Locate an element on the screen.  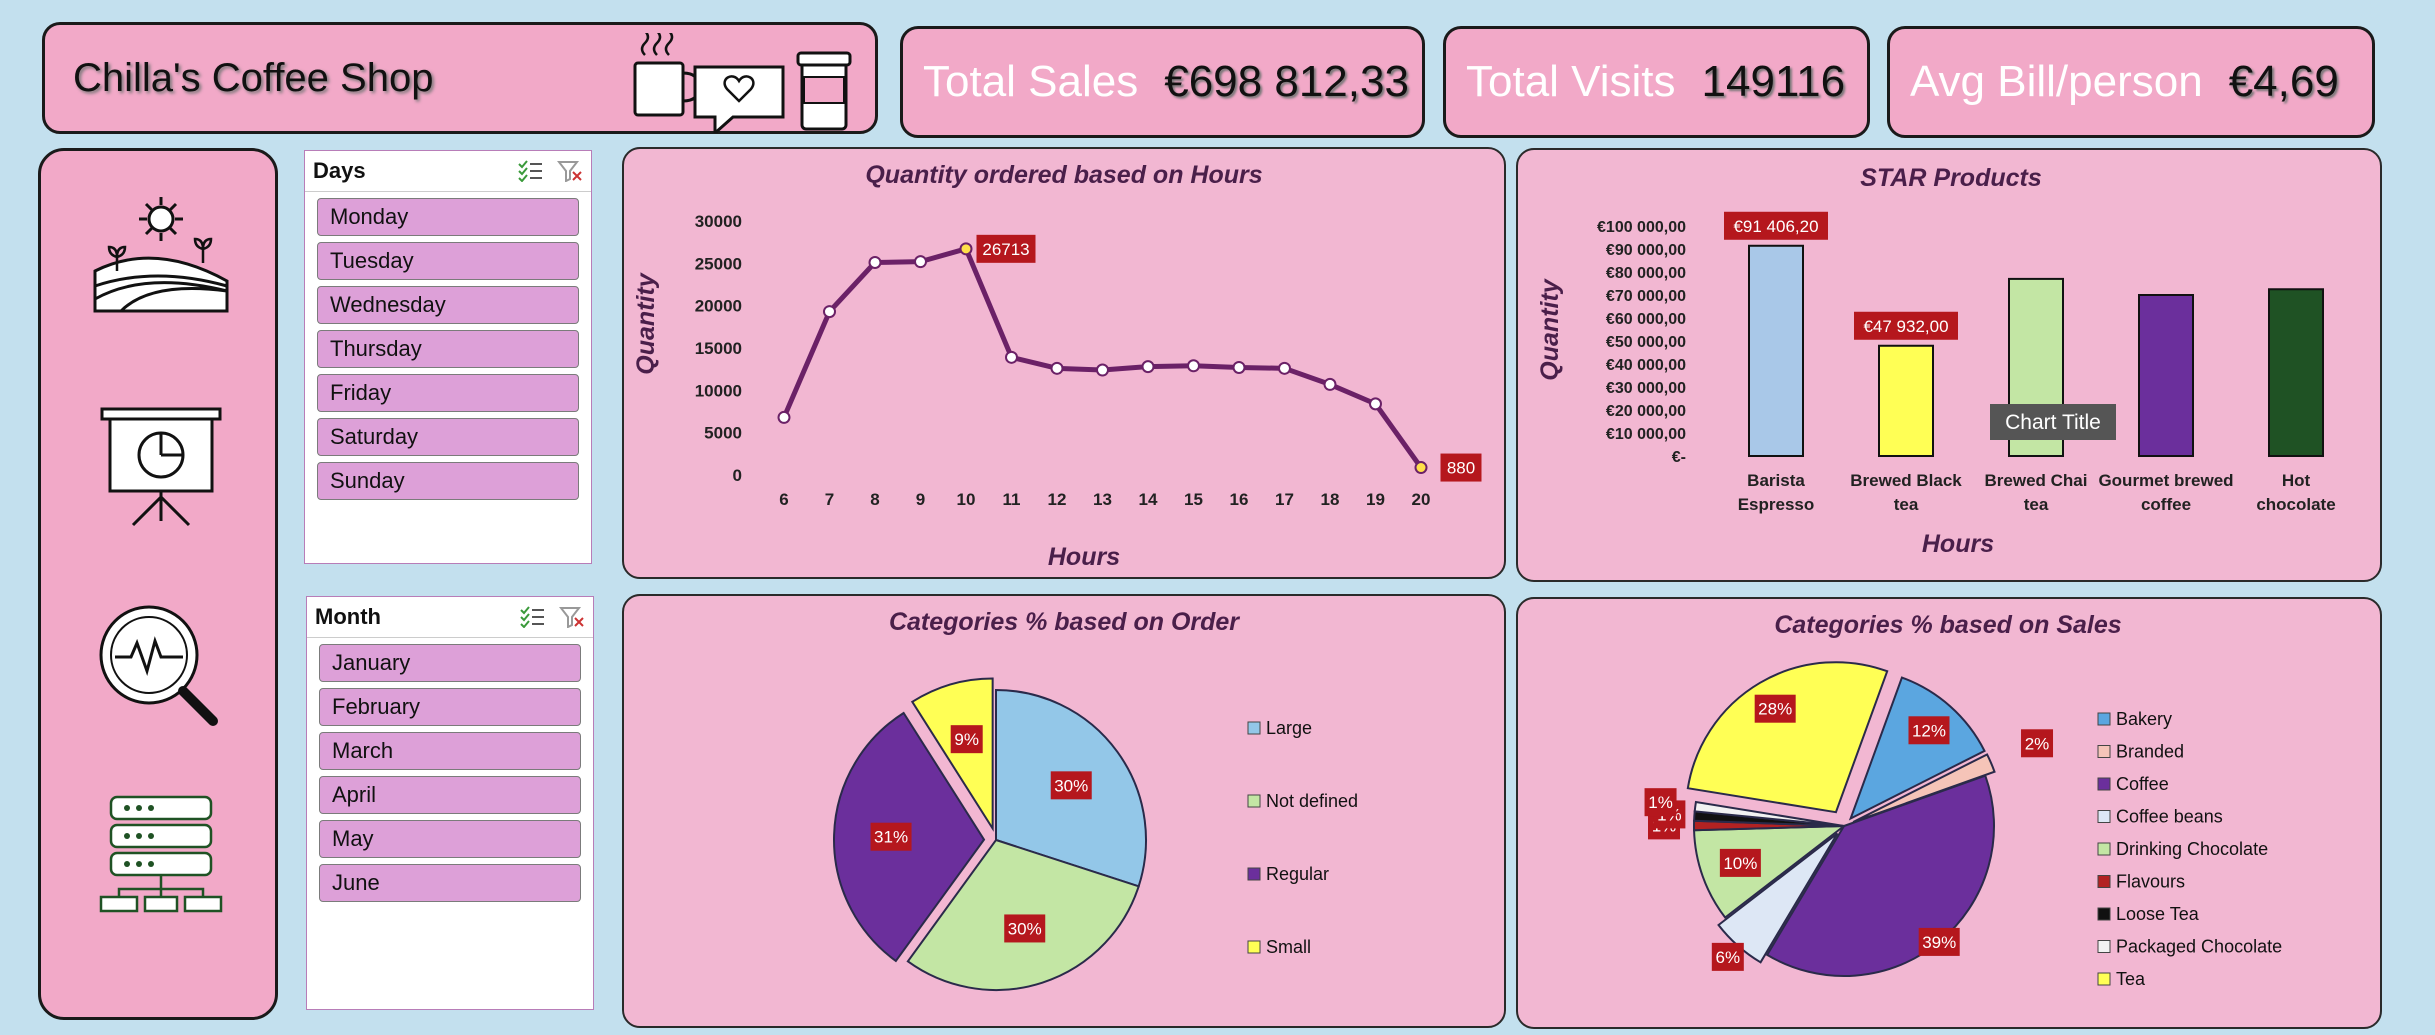
legend-label: Flavours is located at coordinates (2150, 882).